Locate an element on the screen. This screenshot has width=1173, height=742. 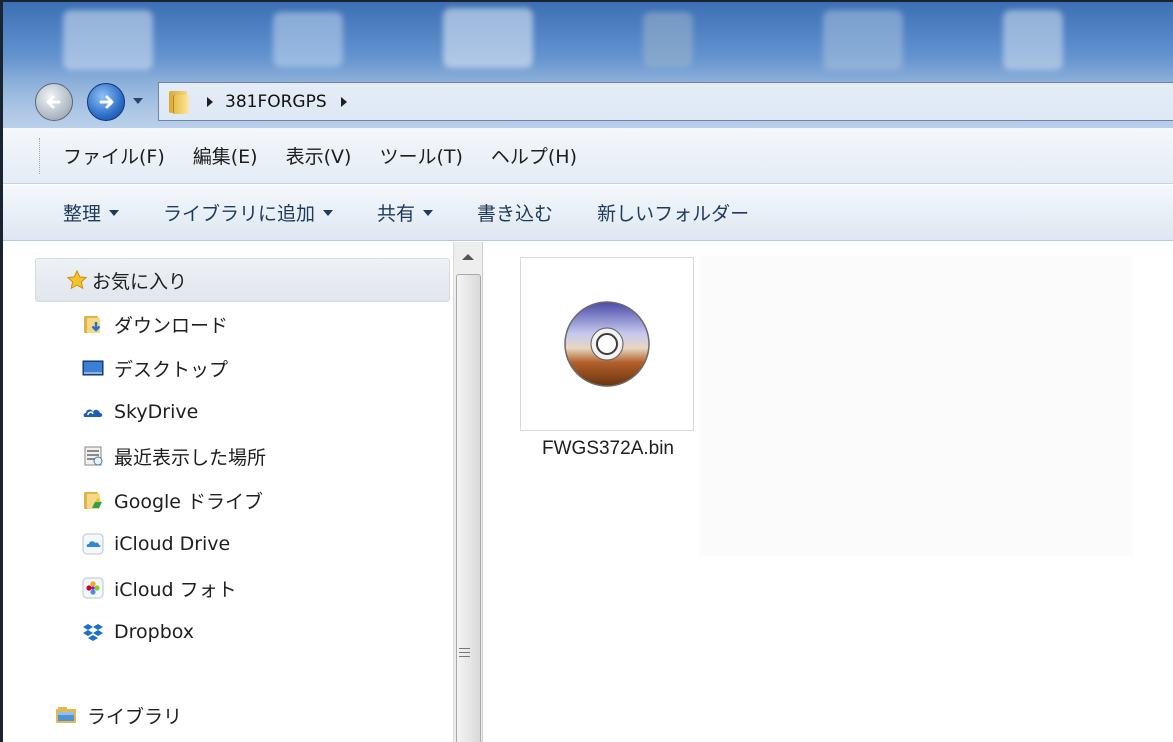
command-bar: 整理 ライブラリに追加 共有 書き込む 新しいフォルダー is located at coordinates (588, 213).